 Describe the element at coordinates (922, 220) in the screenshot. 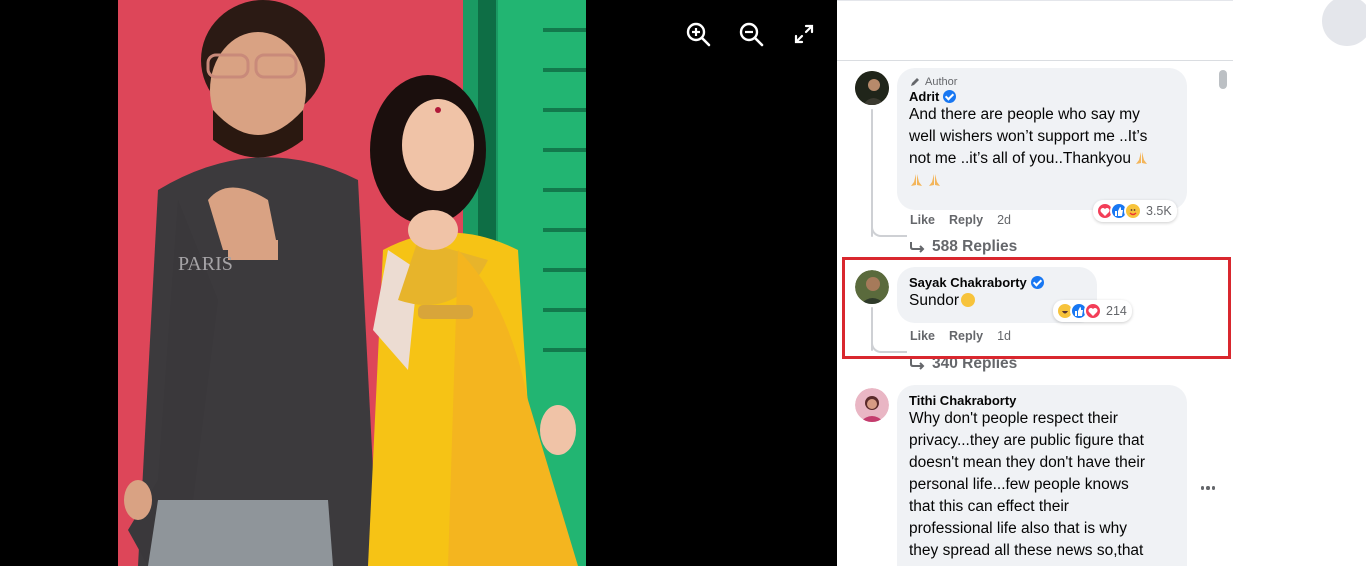

I see `like-button: Like` at that location.